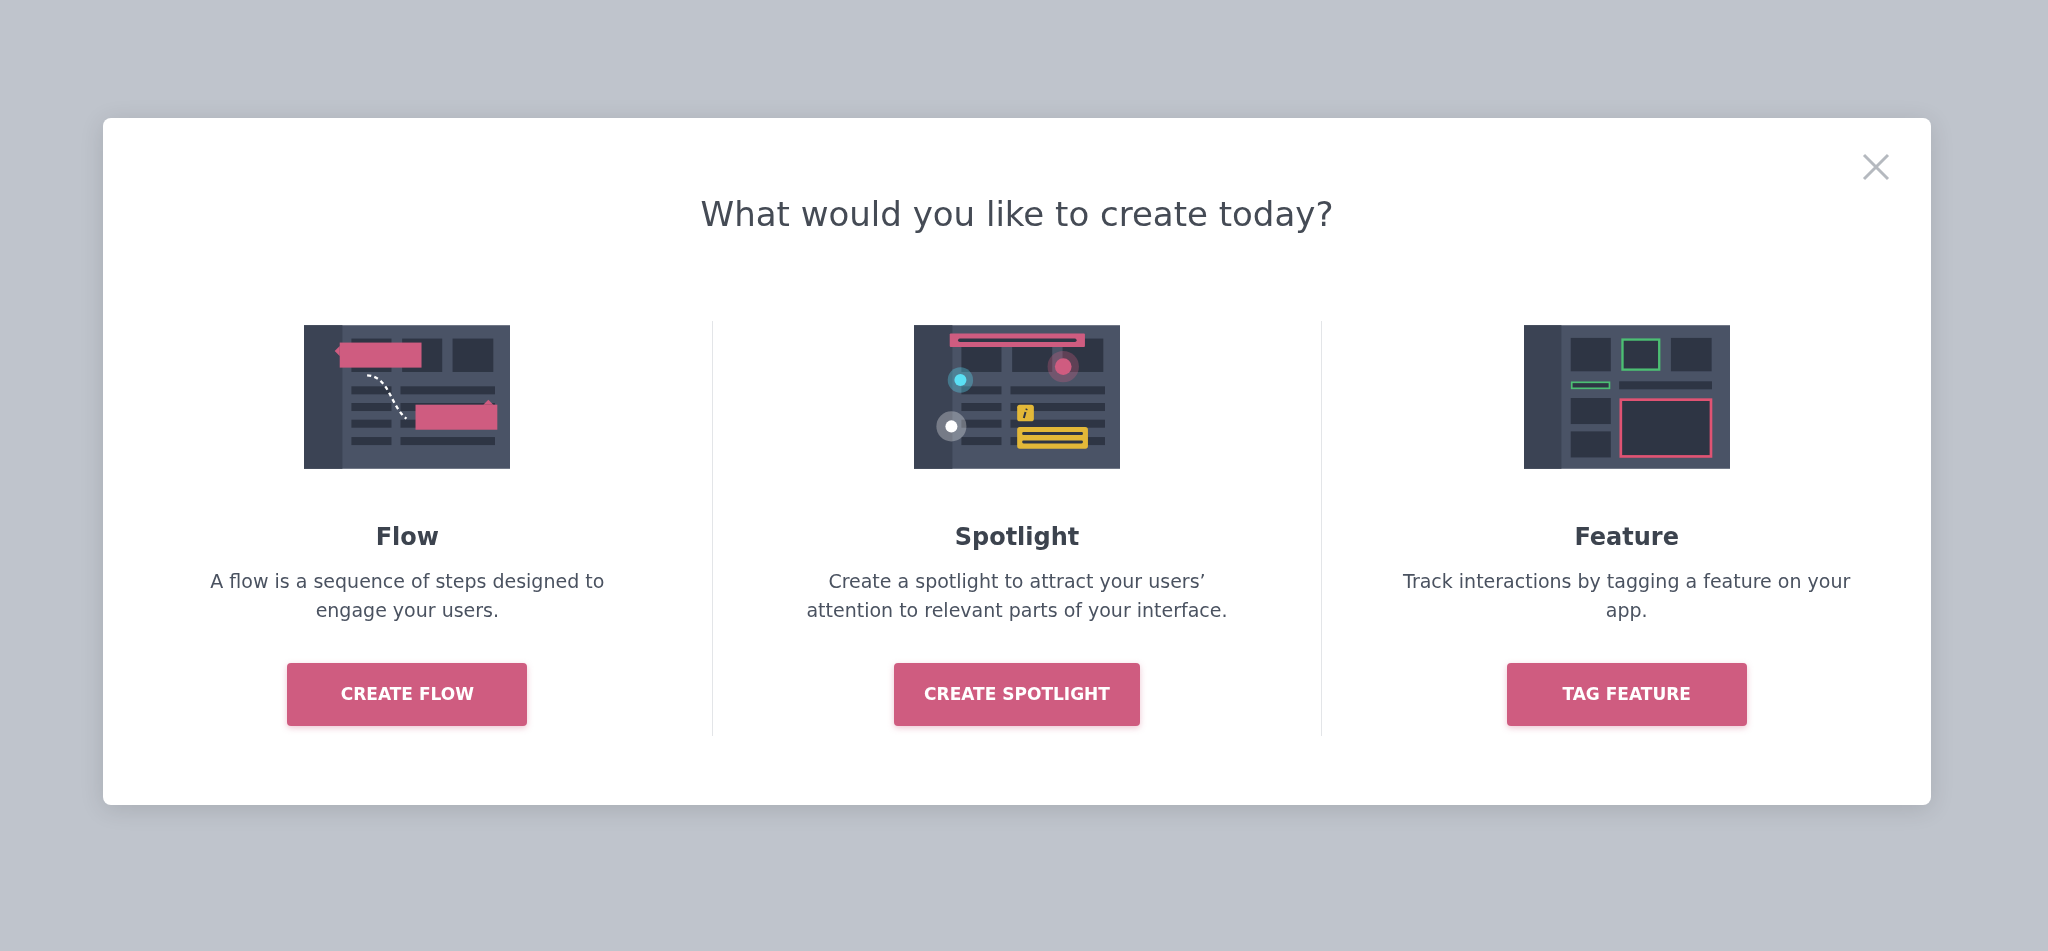 The image size is (2048, 951). Describe the element at coordinates (1017, 596) in the screenshot. I see `option-description: Create a spotlight to attract your users’ attention to relevant parts of your interface.` at that location.